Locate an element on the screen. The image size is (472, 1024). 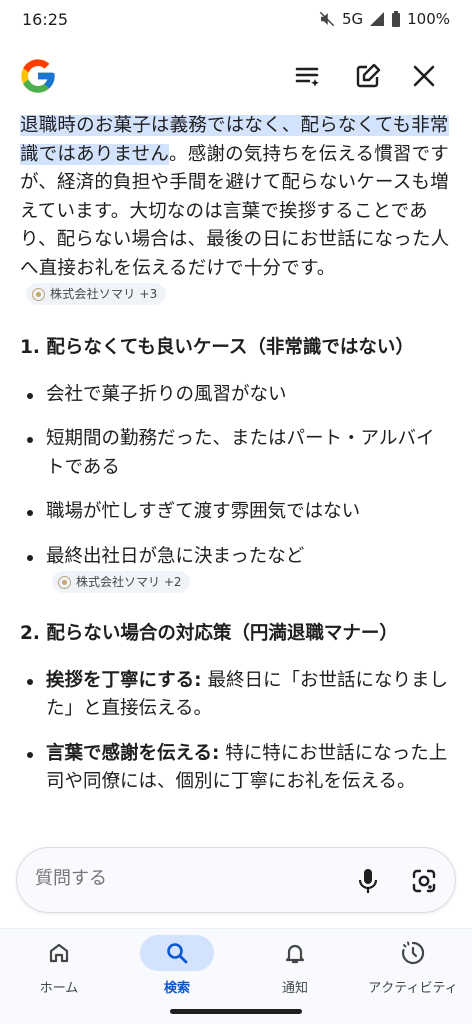
edit-icon is located at coordinates (368, 75).